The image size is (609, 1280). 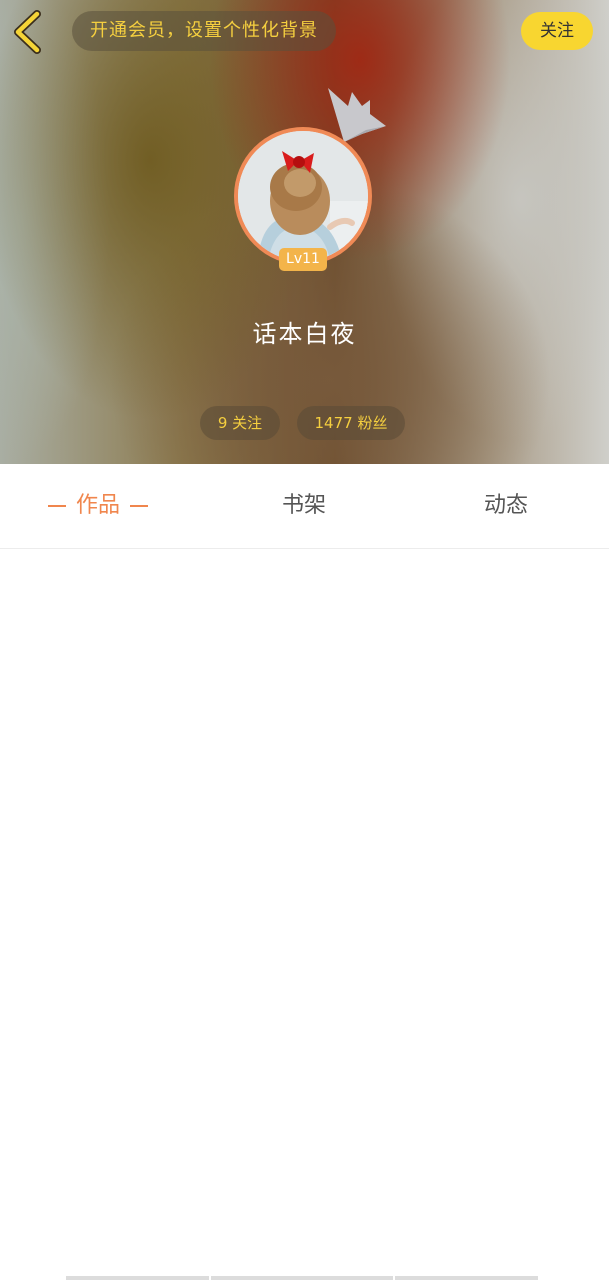 I want to click on back-chevron-icon, so click(x=28, y=32).